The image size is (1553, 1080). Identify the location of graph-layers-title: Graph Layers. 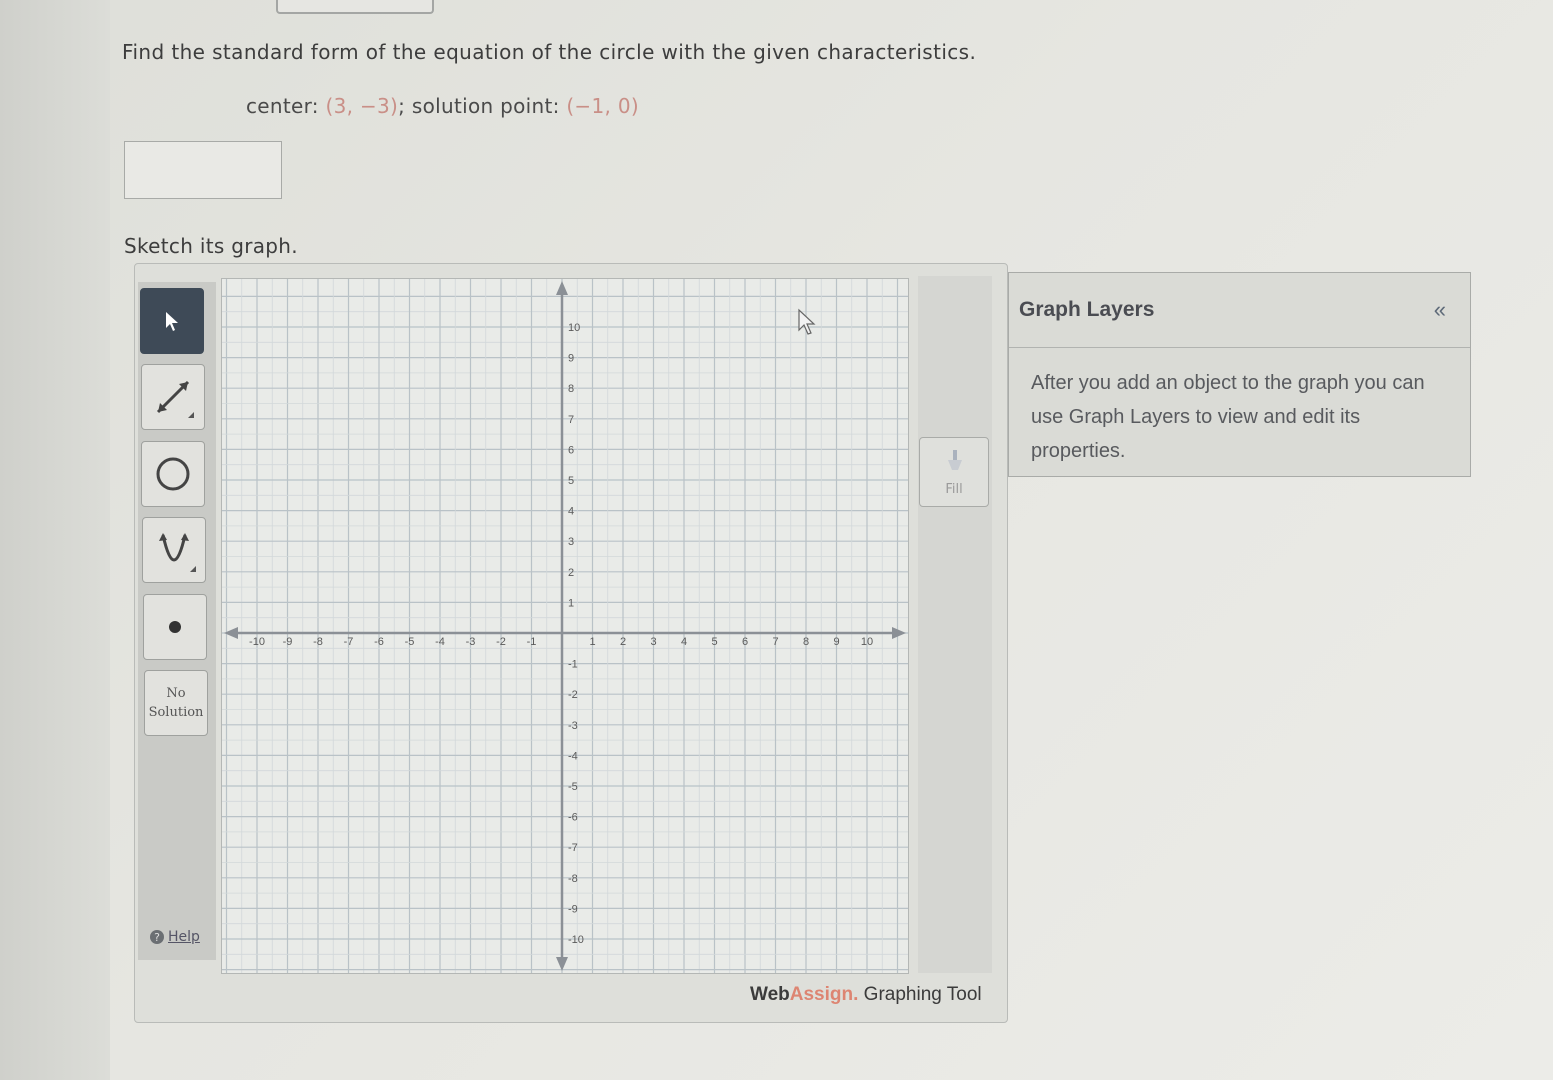
(1087, 309).